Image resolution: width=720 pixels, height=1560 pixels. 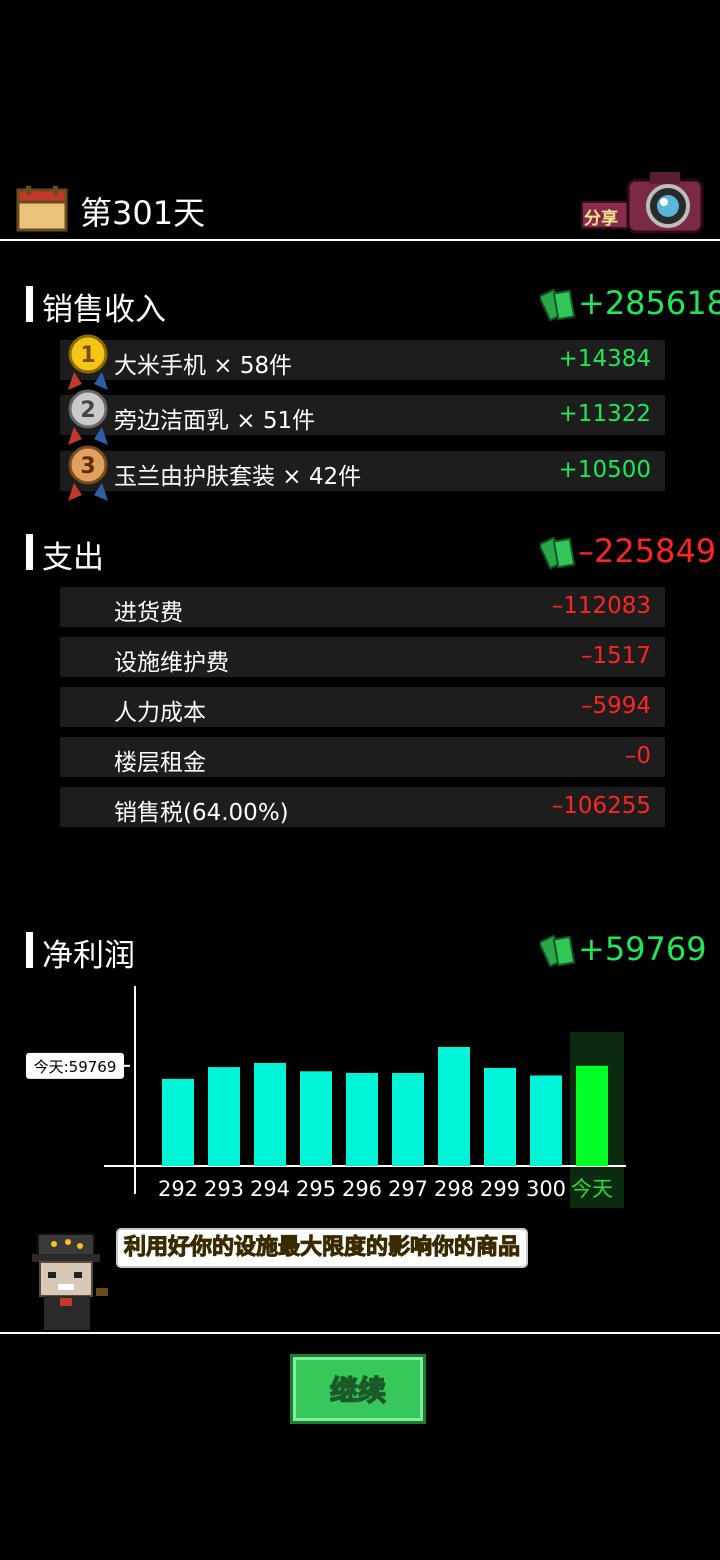 I want to click on sales-total: +285618, so click(x=649, y=303).